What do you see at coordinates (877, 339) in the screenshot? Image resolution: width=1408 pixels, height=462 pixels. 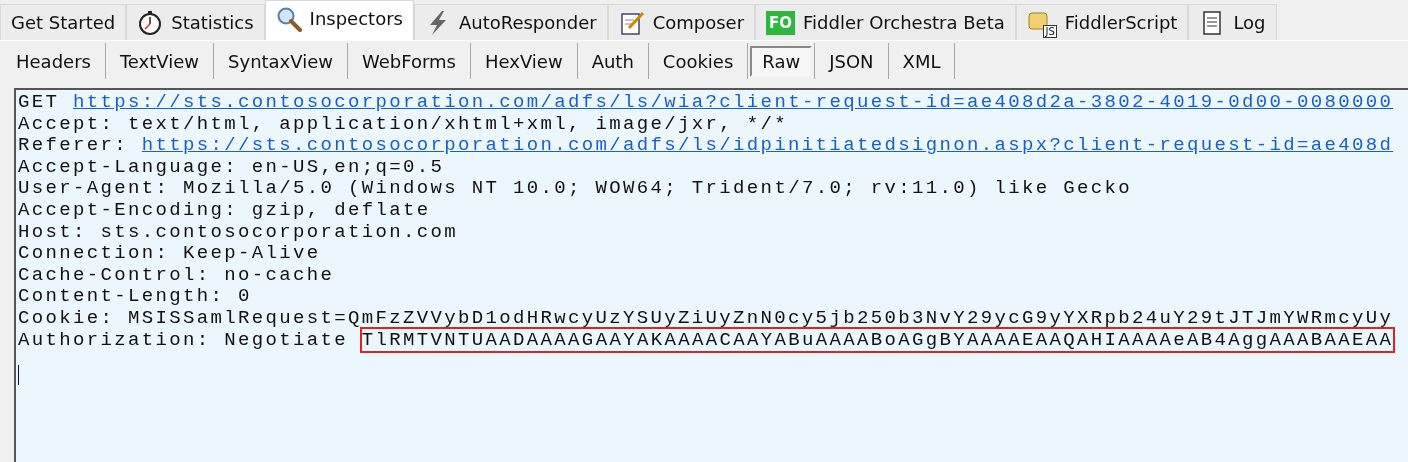 I see `highlighted-token: TlRMTVNTUAADAAAAGAAYAKAAAACAAYABuAAAABoAGgBYAAAAEAAQAHIAAAAeAB4AggAAABAAEAA` at bounding box center [877, 339].